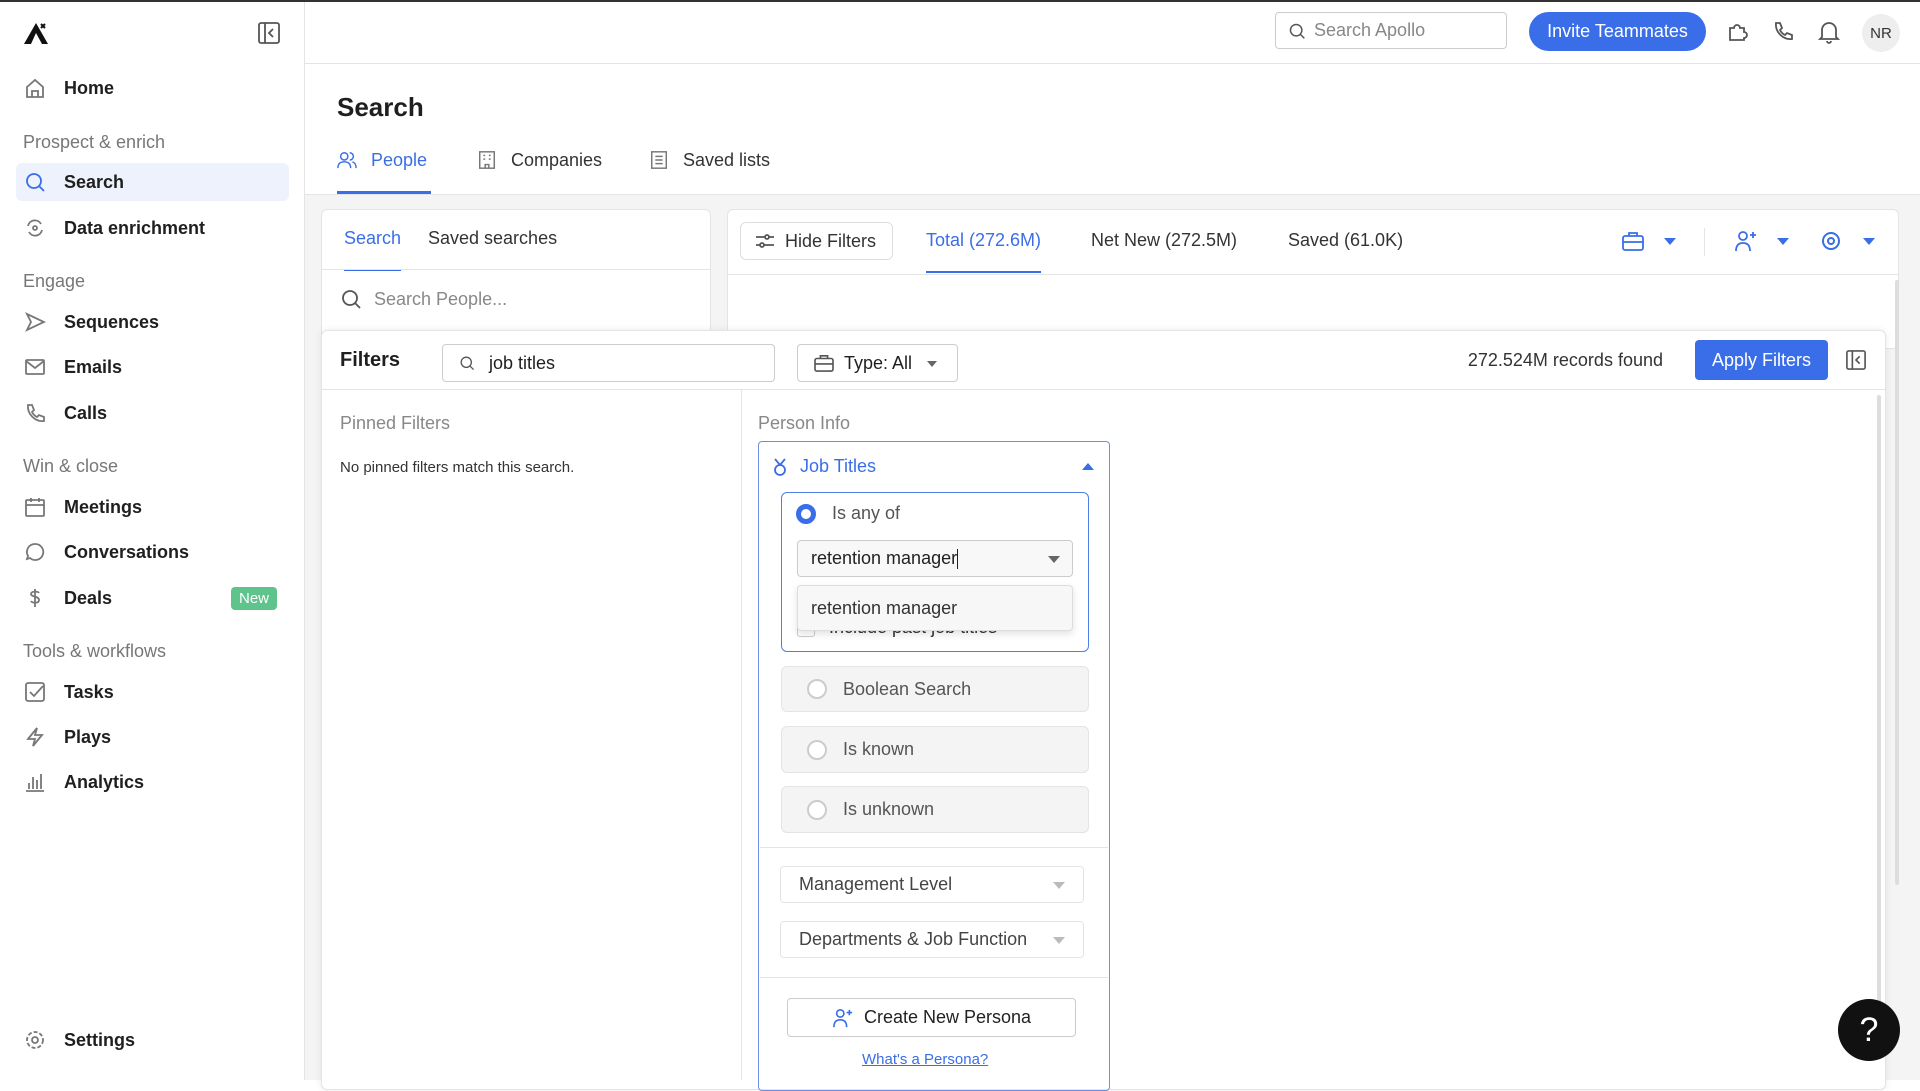  I want to click on is-any-of-radio: Is any of, so click(848, 513).